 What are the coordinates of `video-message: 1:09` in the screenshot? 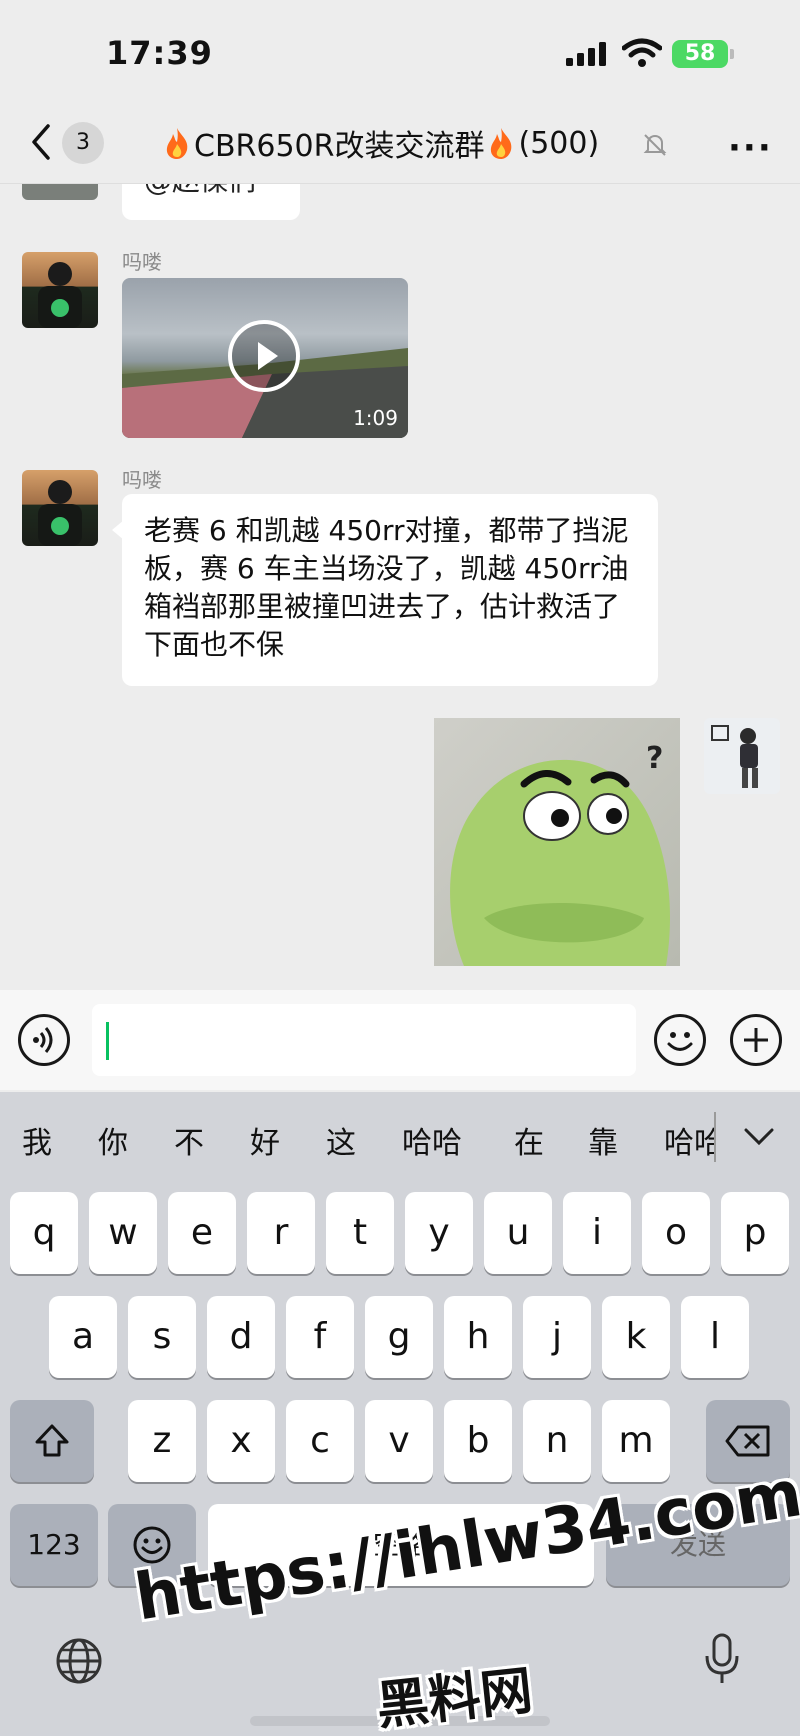 It's located at (265, 358).